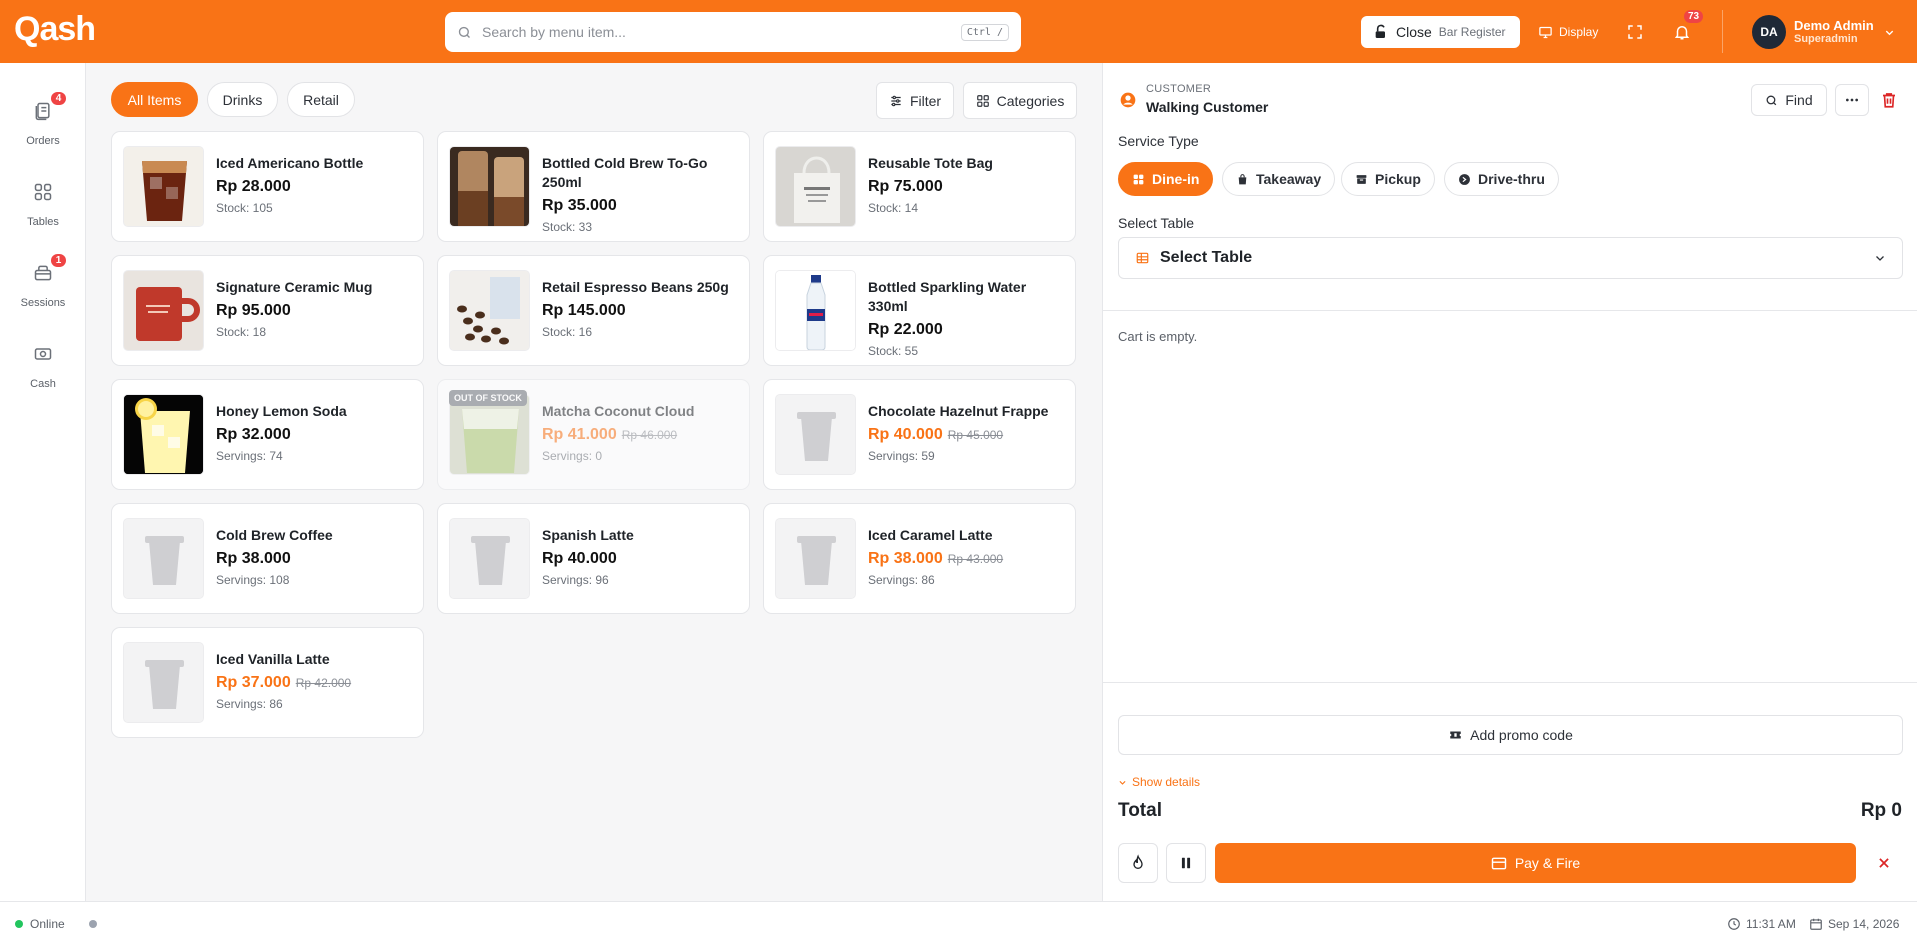  I want to click on sidebar-item-label: Sessions, so click(43, 303).